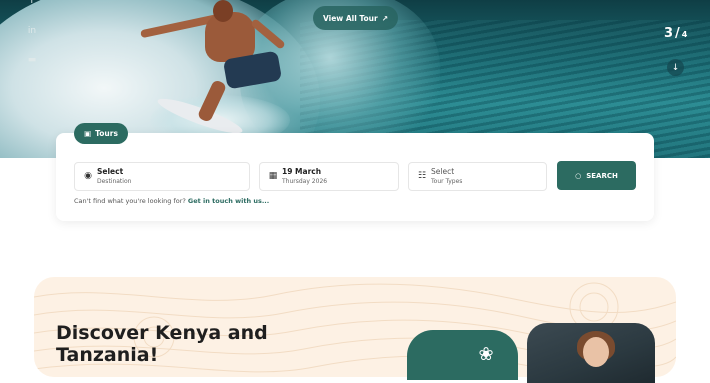 The height and width of the screenshot is (383, 710). What do you see at coordinates (32, 60) in the screenshot?
I see `youtube-icon: ▬` at bounding box center [32, 60].